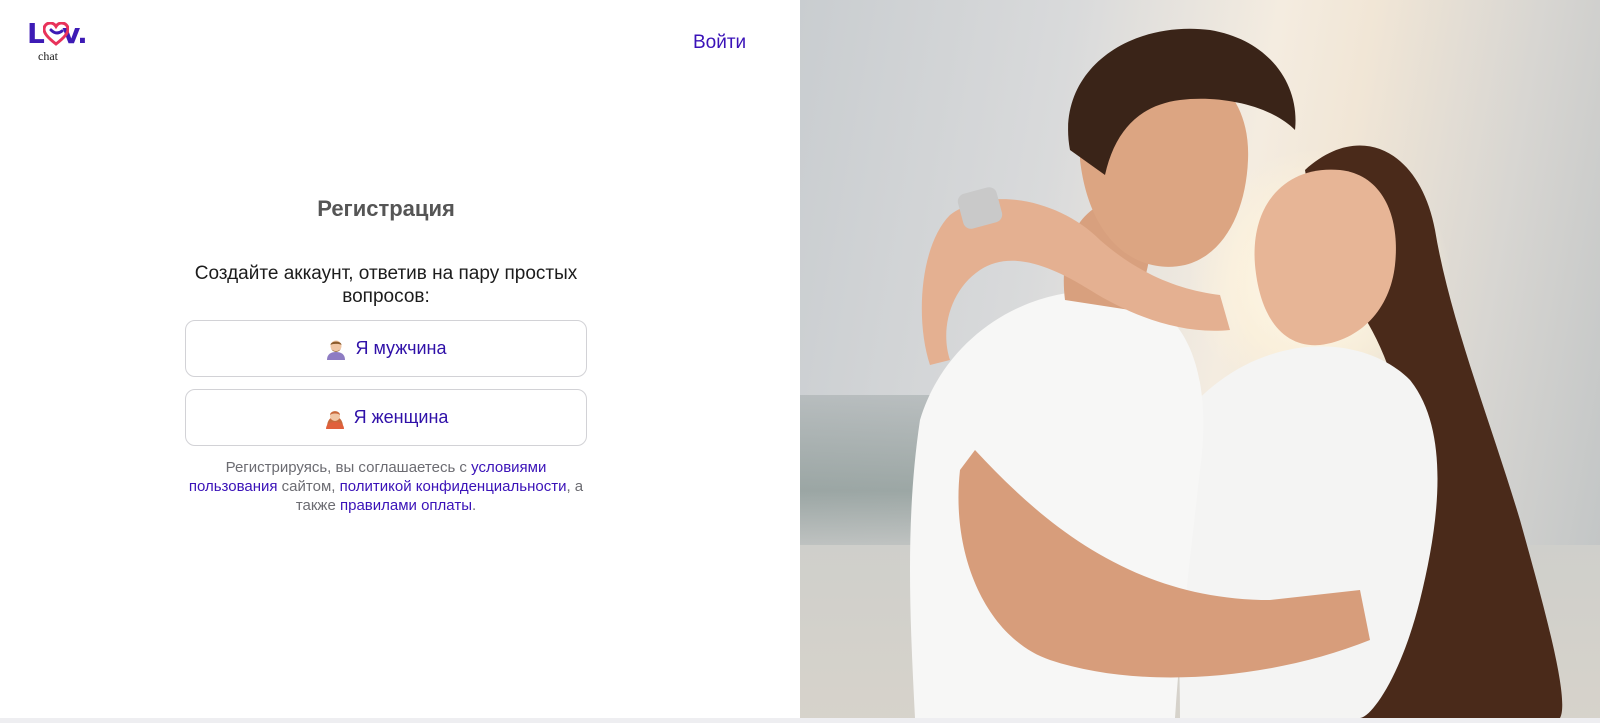 The width and height of the screenshot is (1600, 723). Describe the element at coordinates (308, 486) in the screenshot. I see `terms-middle-1: сайтом,` at that location.